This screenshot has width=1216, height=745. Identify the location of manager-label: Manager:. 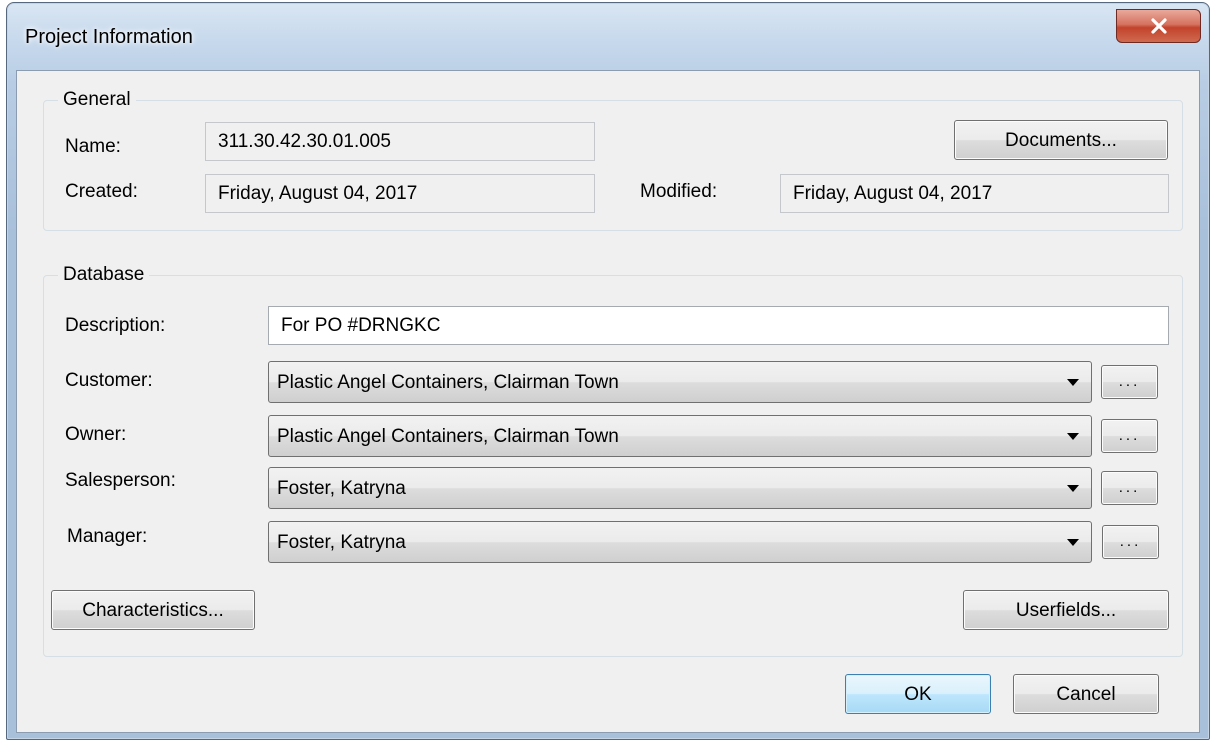
(107, 536).